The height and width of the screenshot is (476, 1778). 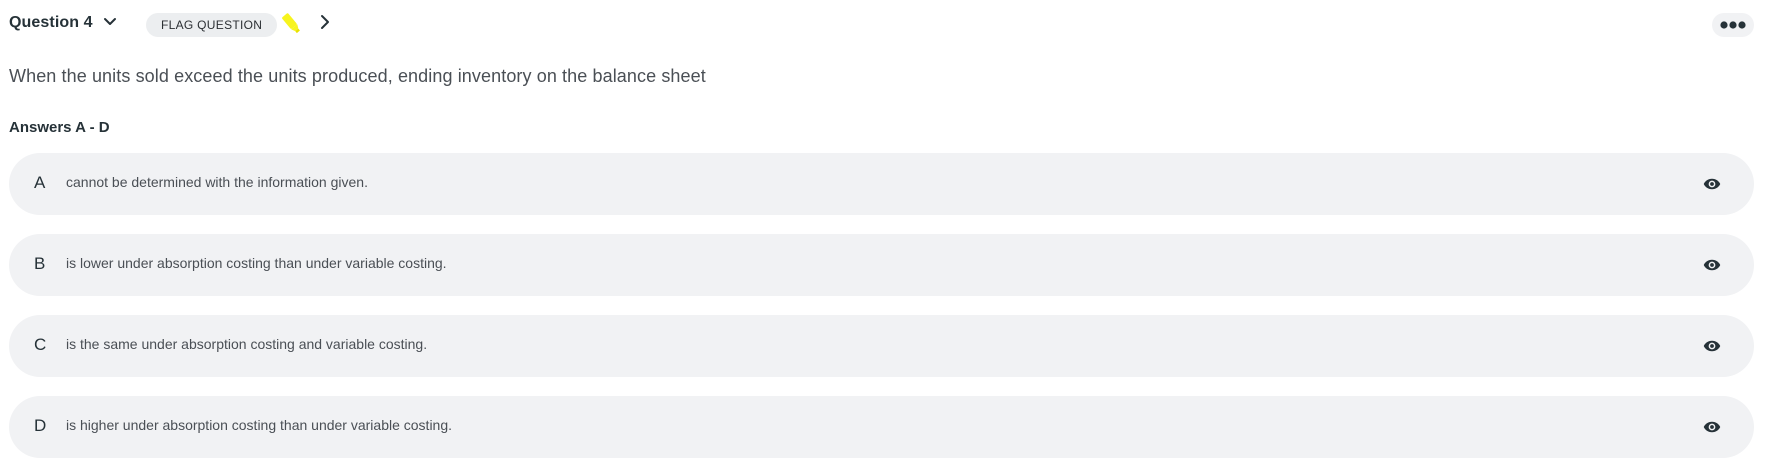 I want to click on more-horizontal-icon, so click(x=1733, y=25).